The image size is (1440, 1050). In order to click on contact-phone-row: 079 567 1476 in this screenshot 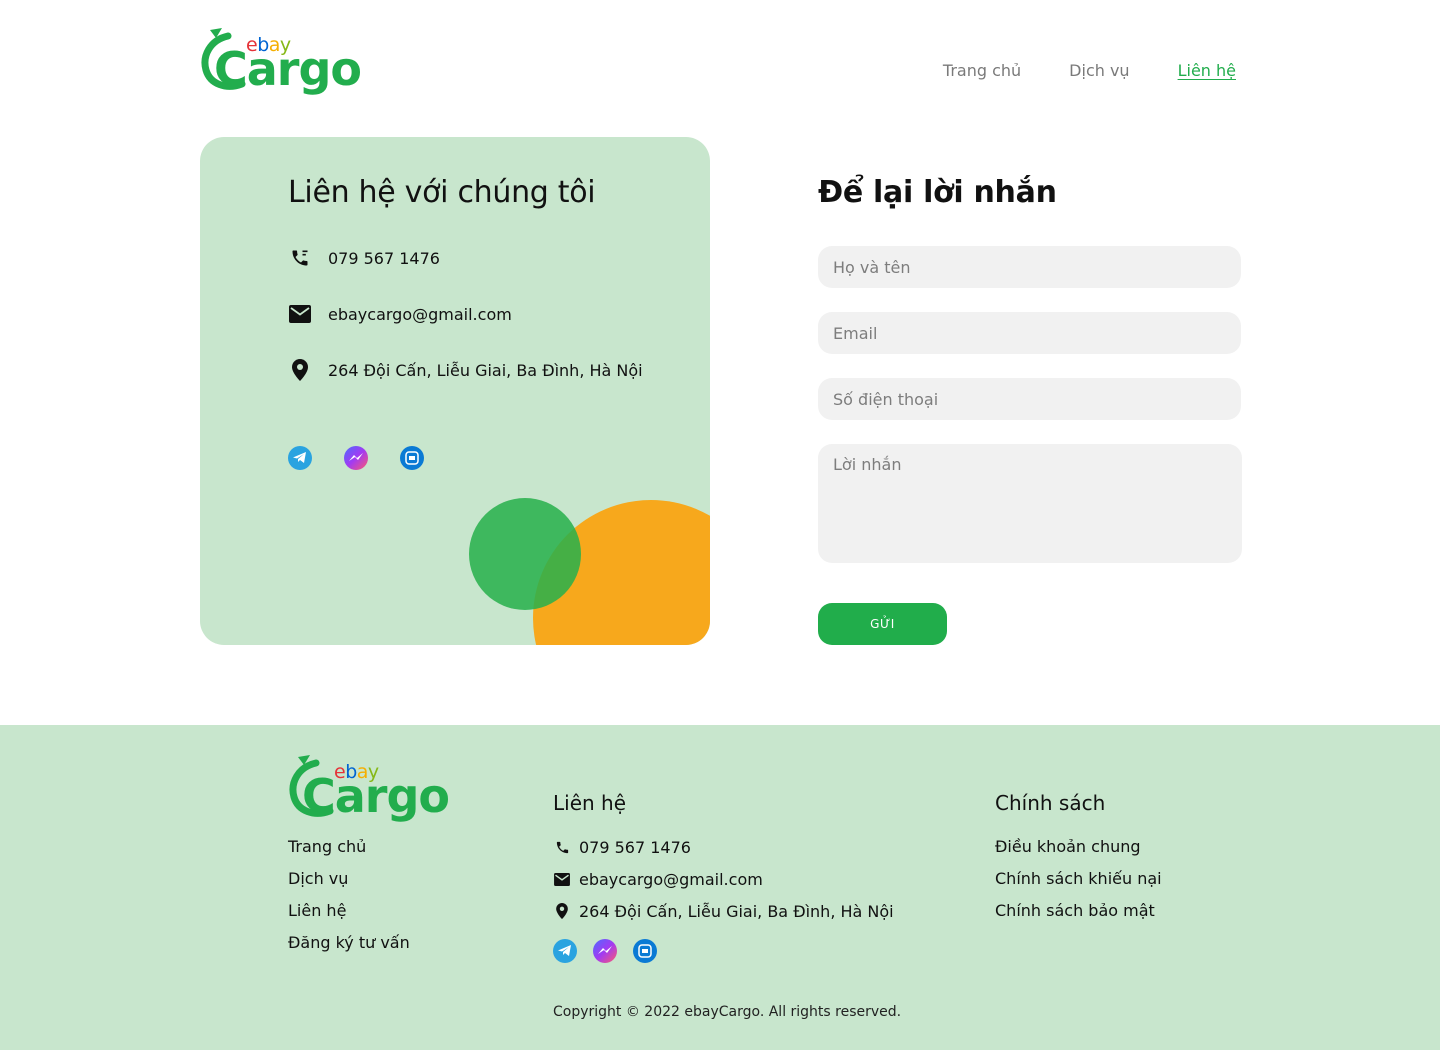, I will do `click(364, 258)`.